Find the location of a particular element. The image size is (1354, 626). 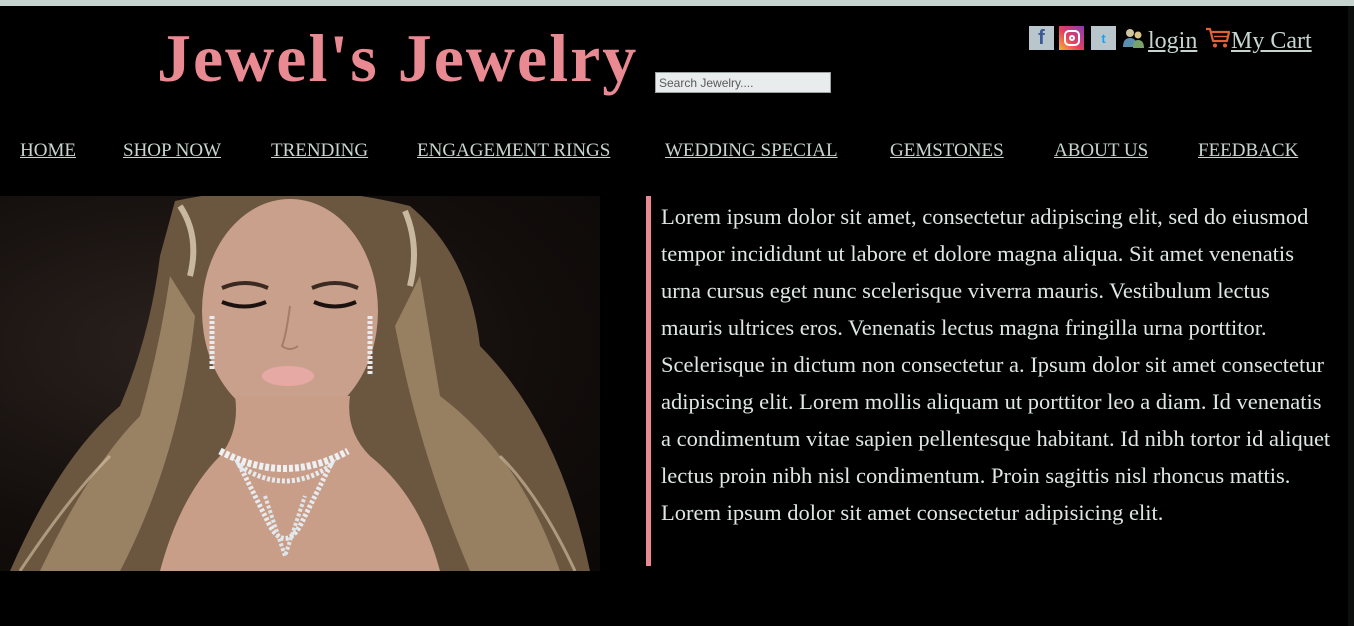

facebook-icon: f is located at coordinates (1041, 38).